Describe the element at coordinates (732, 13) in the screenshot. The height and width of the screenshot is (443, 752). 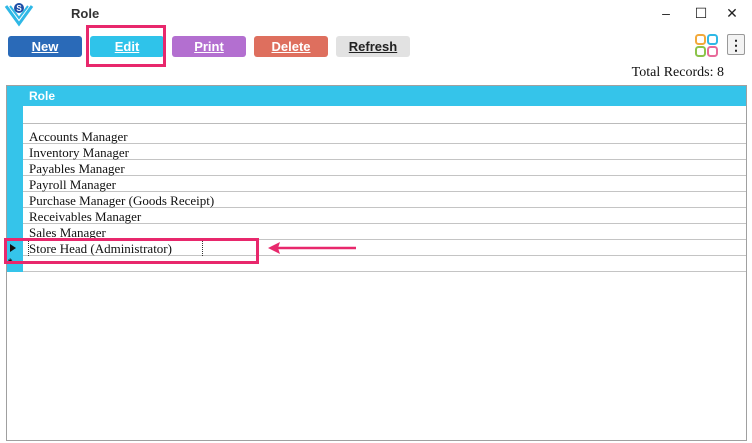
I see `close-button: ✕` at that location.